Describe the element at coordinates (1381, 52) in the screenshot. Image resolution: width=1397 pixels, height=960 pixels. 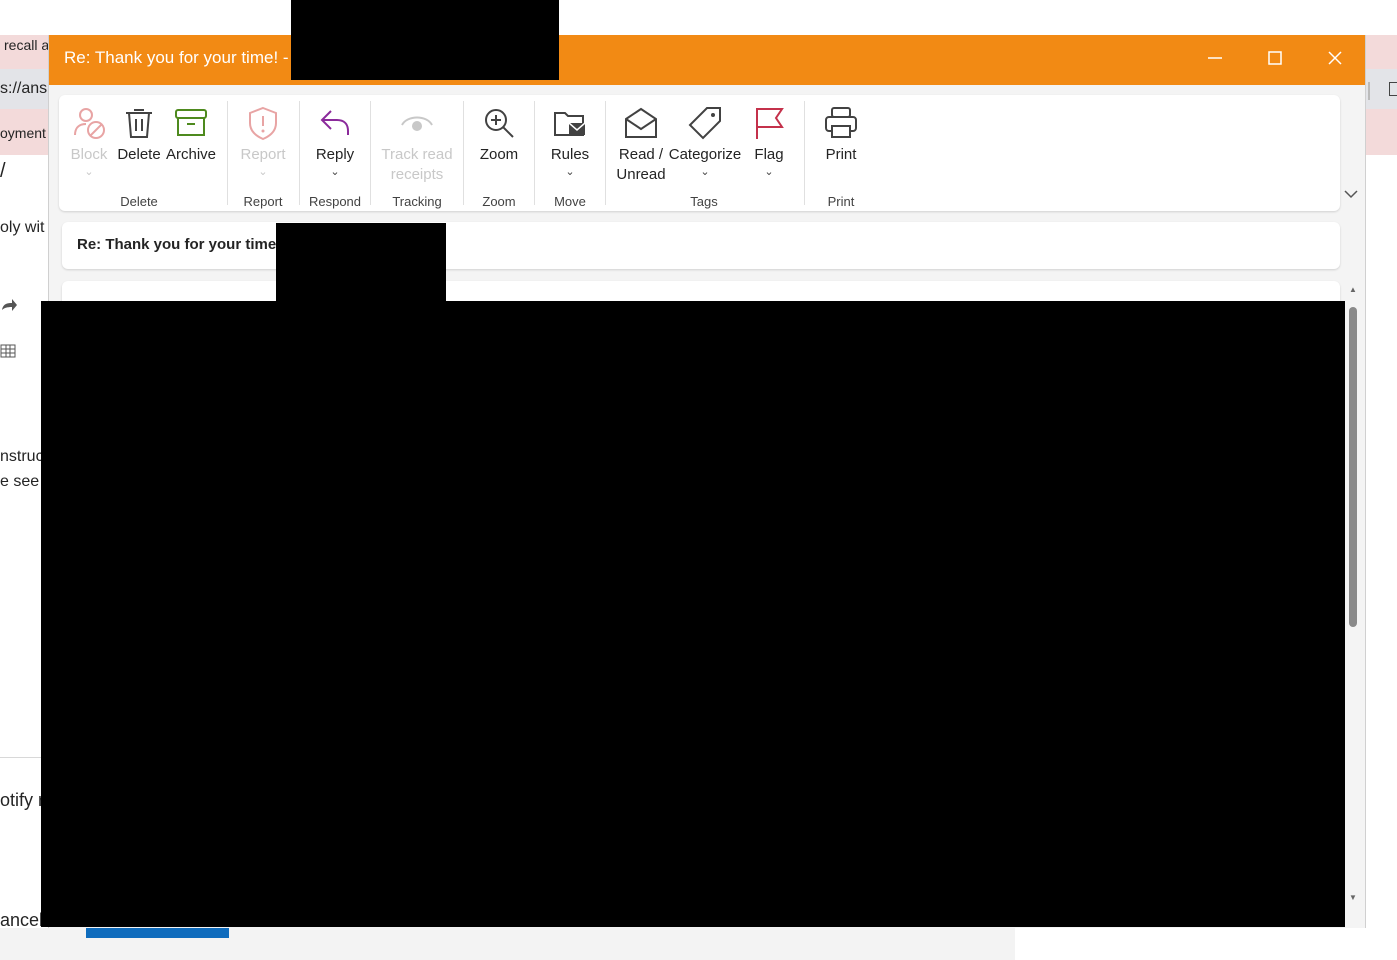
I see `background-banner-right` at that location.